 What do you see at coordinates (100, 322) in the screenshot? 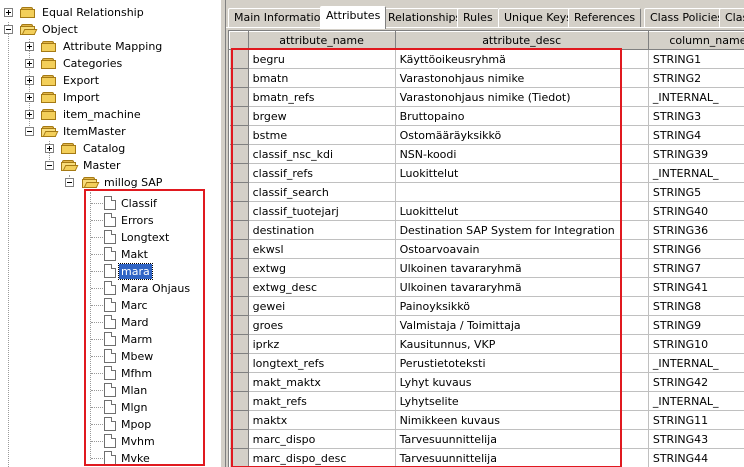
I see `tree-class-item: Mard` at bounding box center [100, 322].